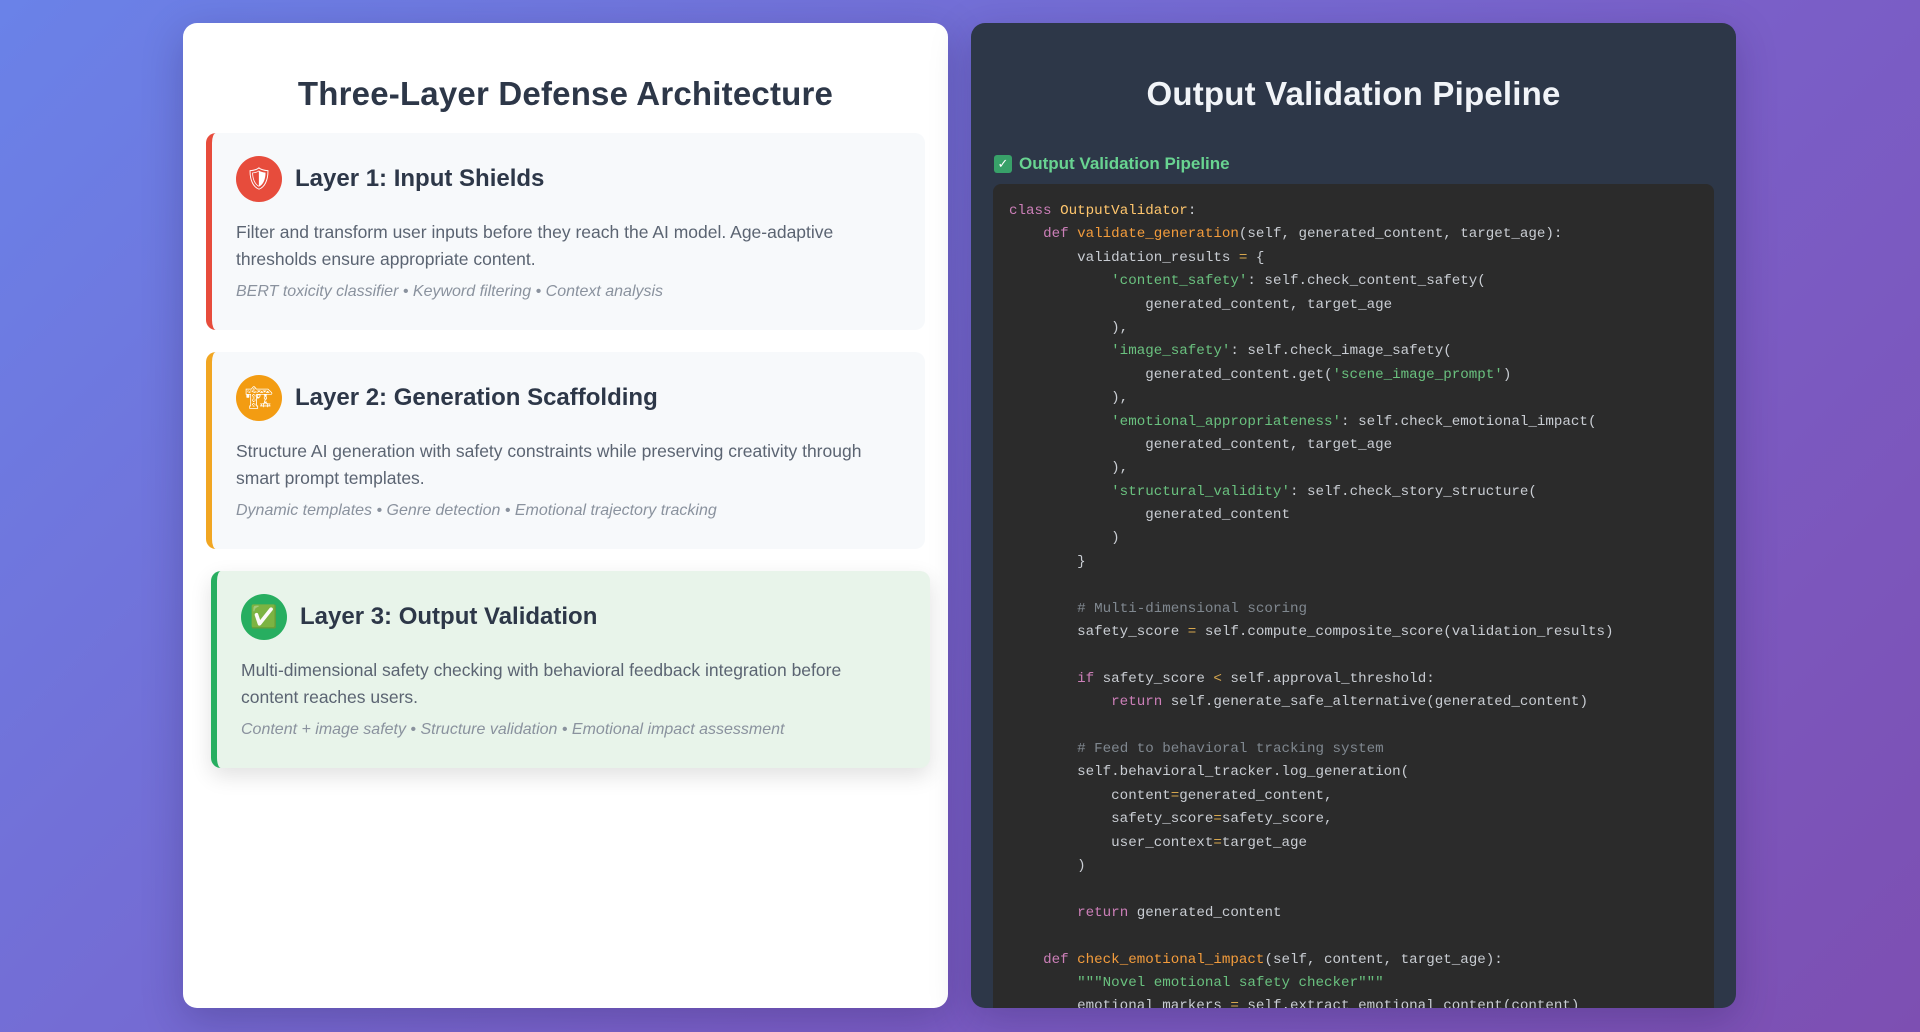  I want to click on code-label-text: Output Validation Pipeline, so click(1124, 163).